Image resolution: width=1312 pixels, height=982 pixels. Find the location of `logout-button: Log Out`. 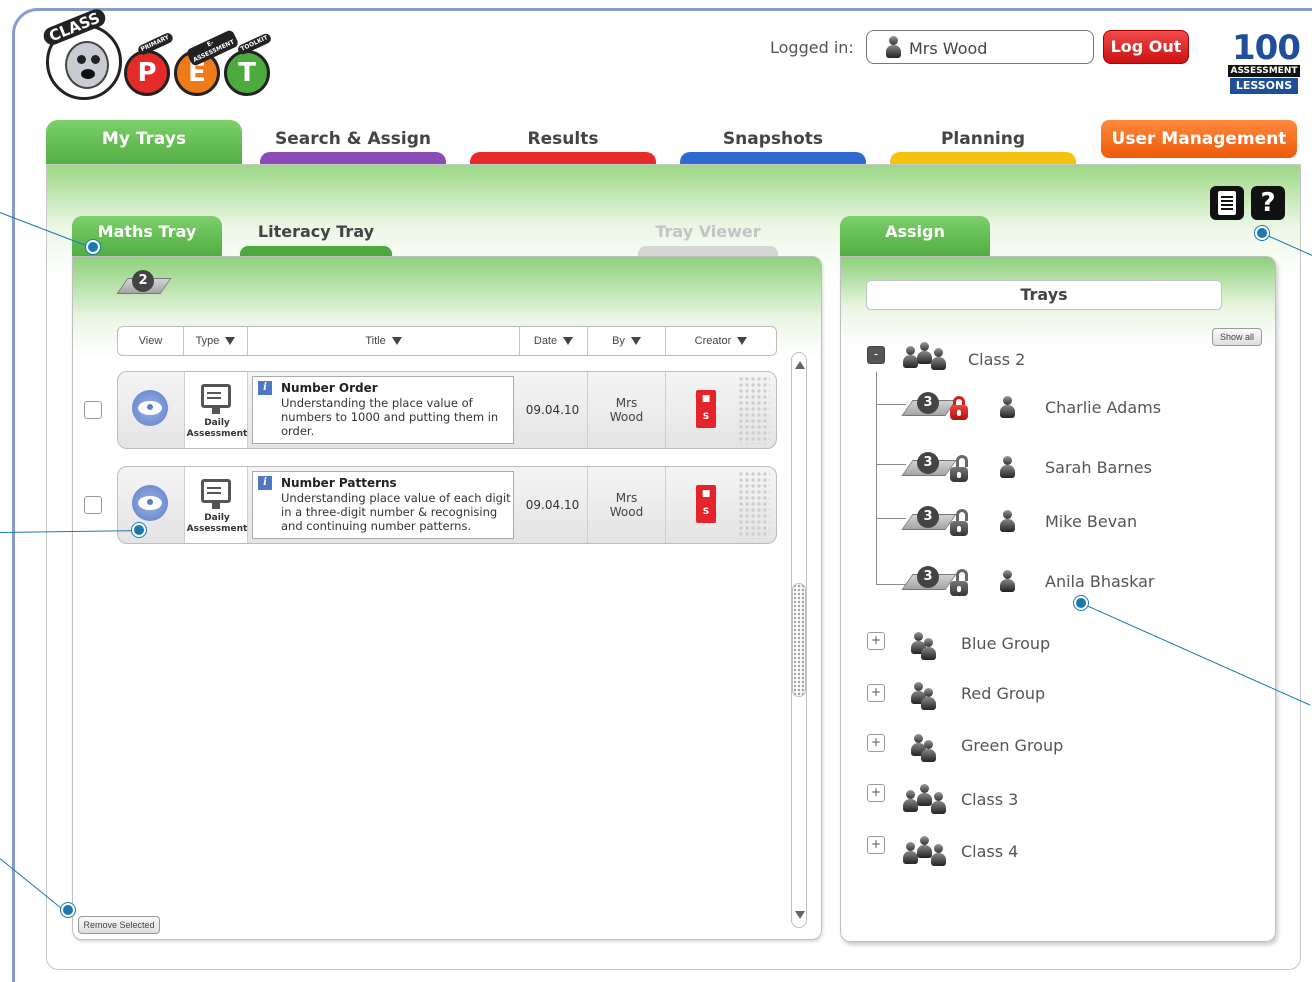

logout-button: Log Out is located at coordinates (1146, 47).